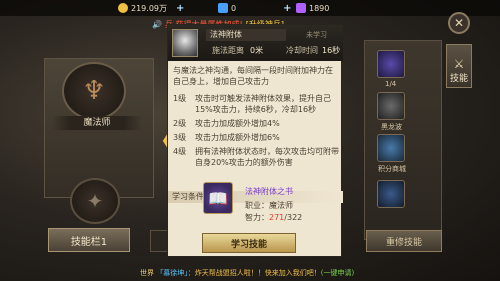  Describe the element at coordinates (391, 84) in the screenshot. I see `skill-level-label: 1/4` at that location.